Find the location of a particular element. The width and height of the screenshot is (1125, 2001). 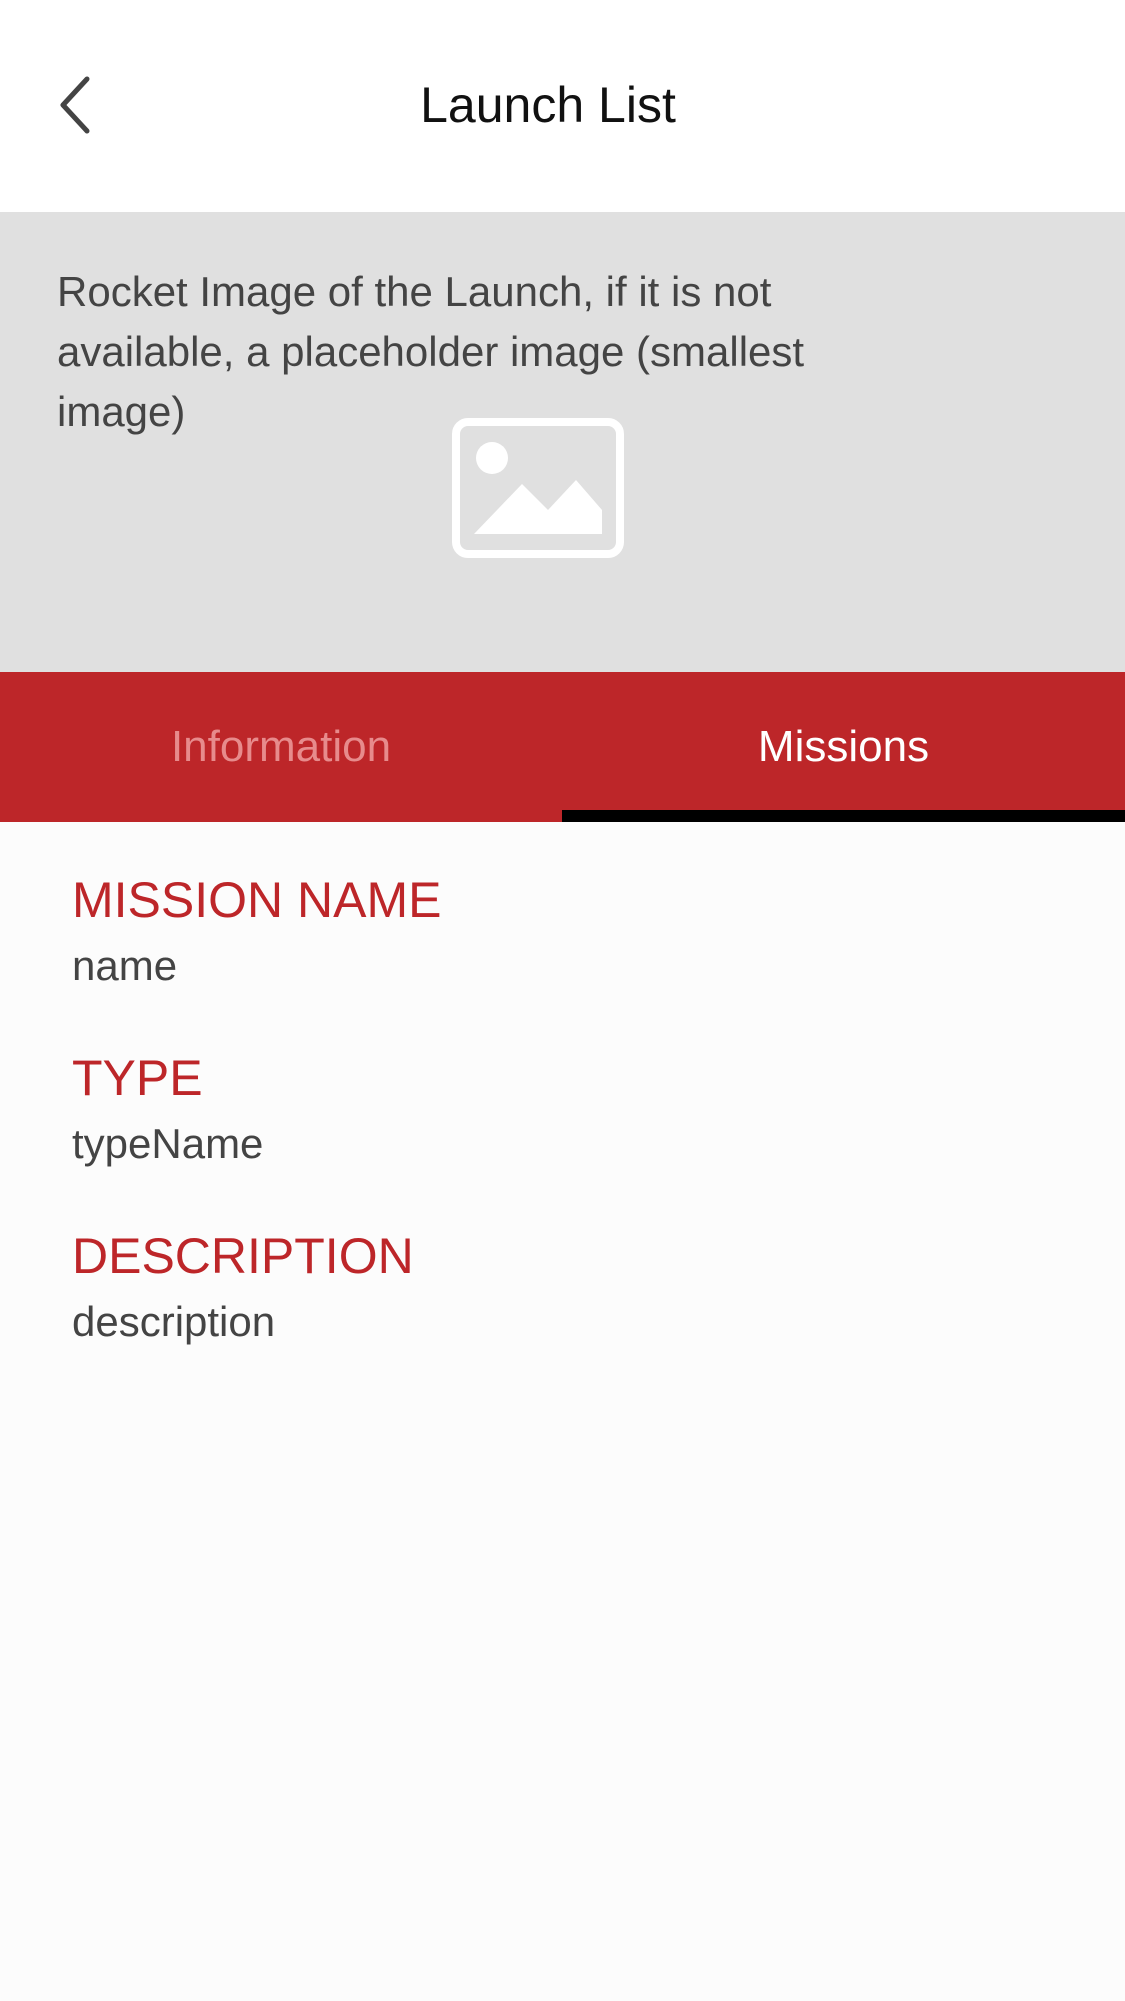

mission-name-field: MISSION NAME name is located at coordinates (572, 932).